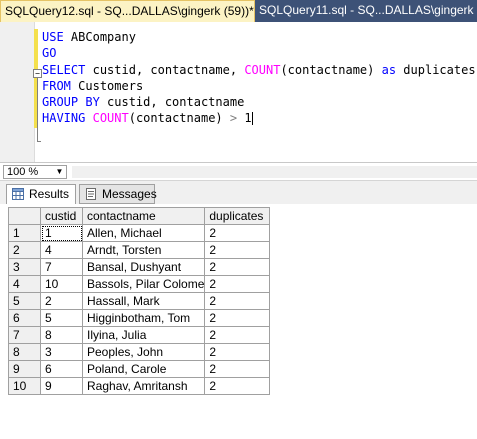 Image resolution: width=477 pixels, height=439 pixels. What do you see at coordinates (143, 301) in the screenshot?
I see `cell-contactname: Hassall, Mark` at bounding box center [143, 301].